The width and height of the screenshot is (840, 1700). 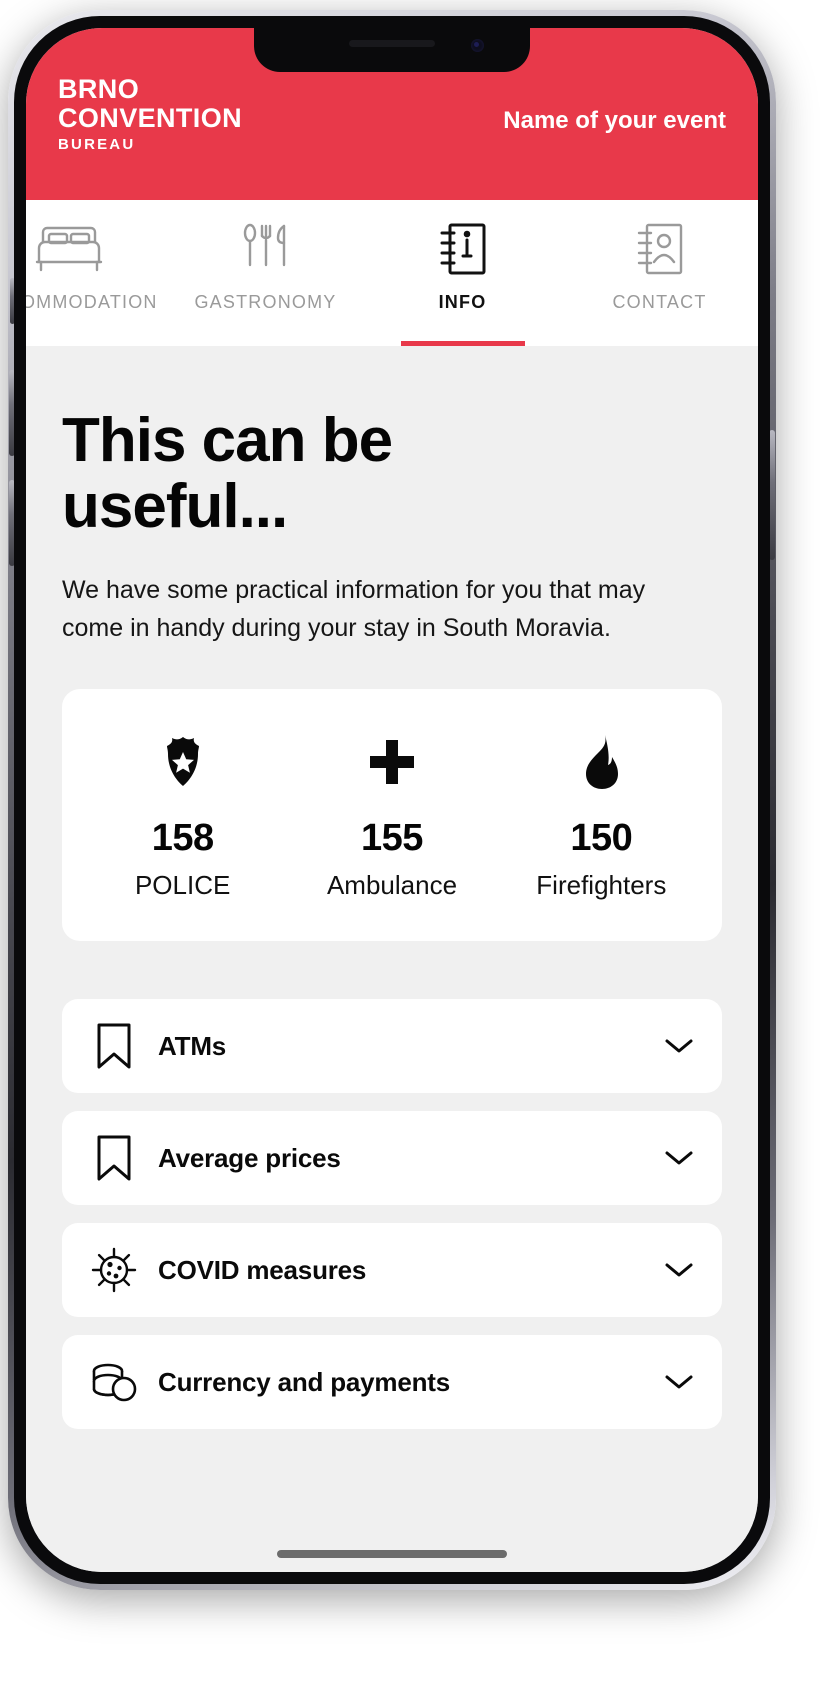 I want to click on tab-contact-label: CONTACT, so click(x=659, y=302).